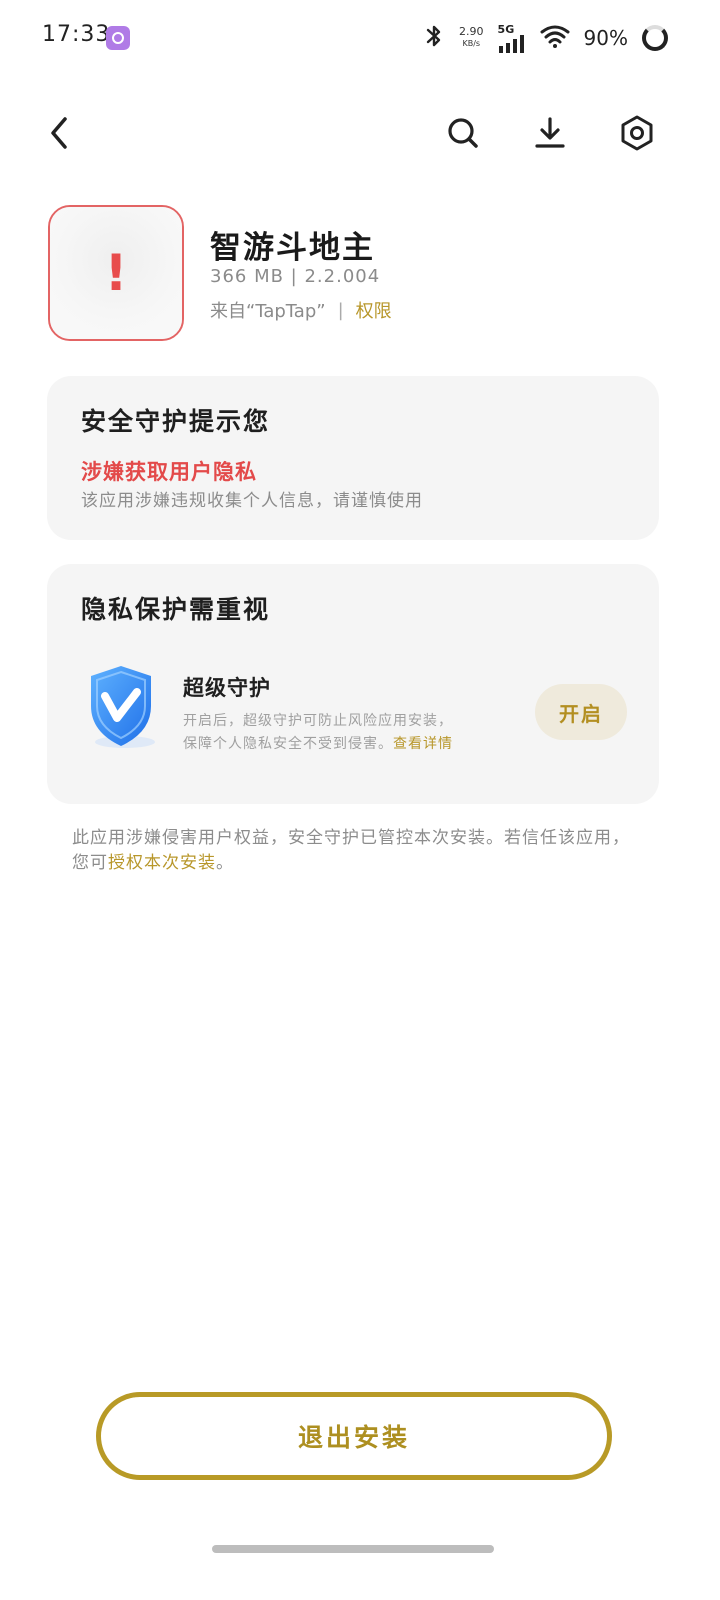  I want to click on super-guard-title: 超级守护, so click(227, 688).